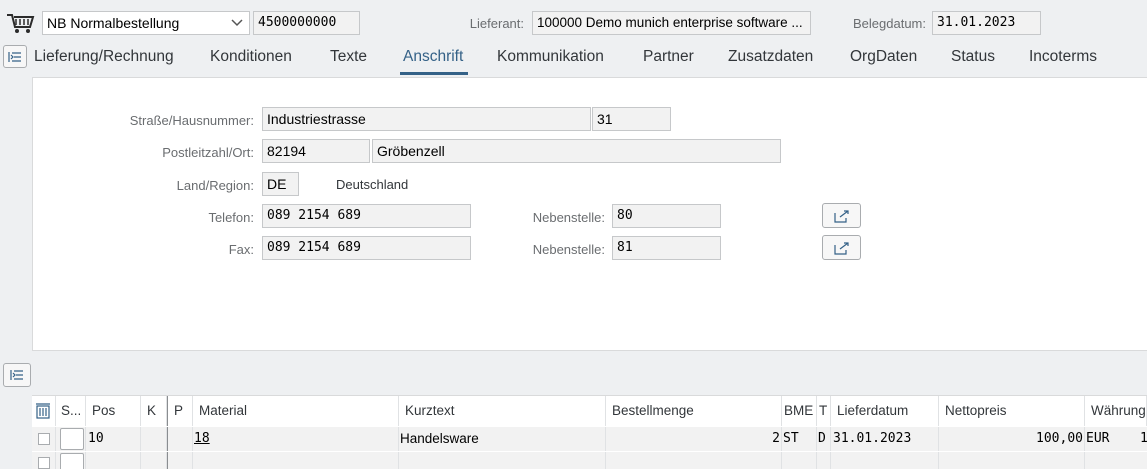 This screenshot has height=469, width=1147. Describe the element at coordinates (666, 216) in the screenshot. I see `phone-extension-field: 80` at that location.